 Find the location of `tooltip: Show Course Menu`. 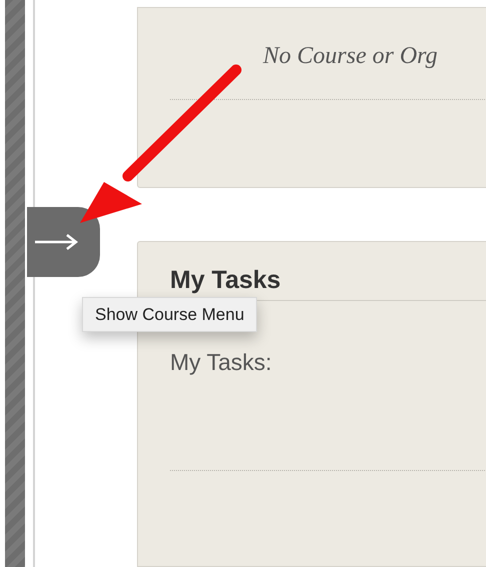

tooltip: Show Course Menu is located at coordinates (170, 314).